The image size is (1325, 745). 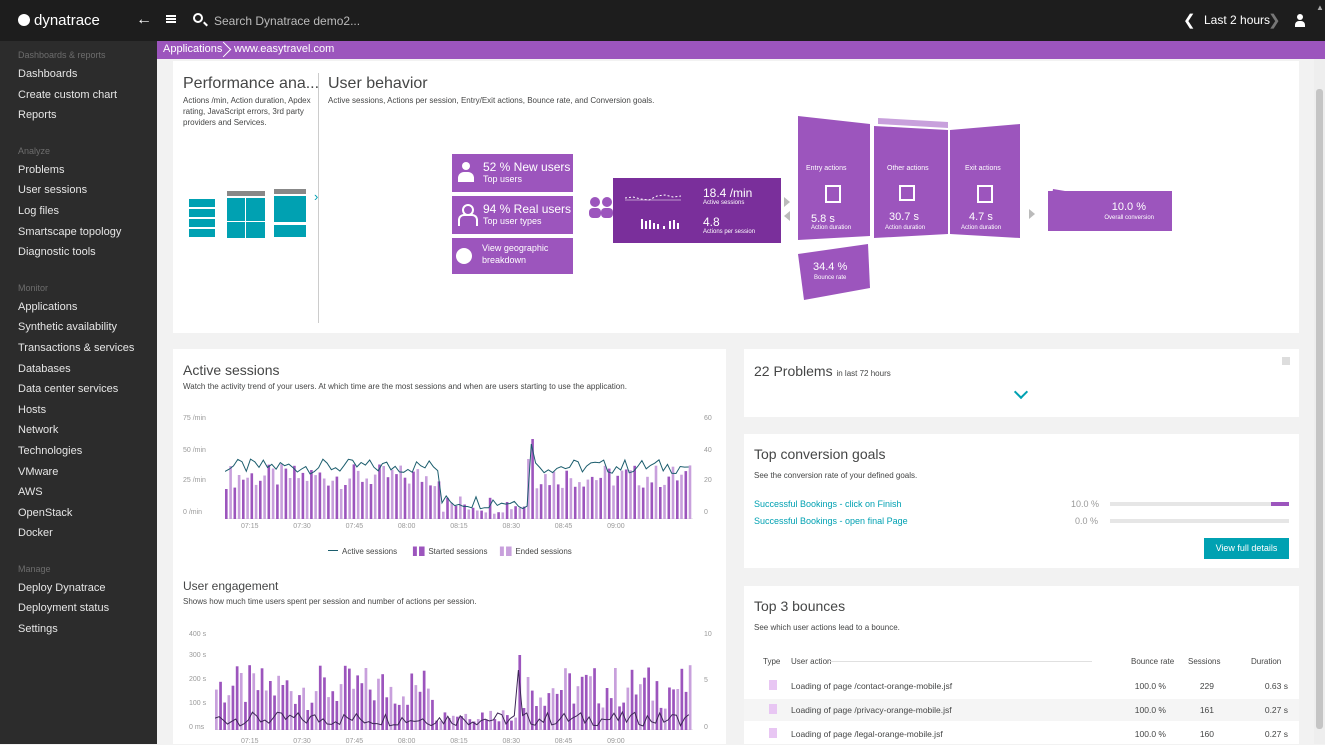 What do you see at coordinates (378, 83) in the screenshot?
I see `user-behavior-title: User behavior` at bounding box center [378, 83].